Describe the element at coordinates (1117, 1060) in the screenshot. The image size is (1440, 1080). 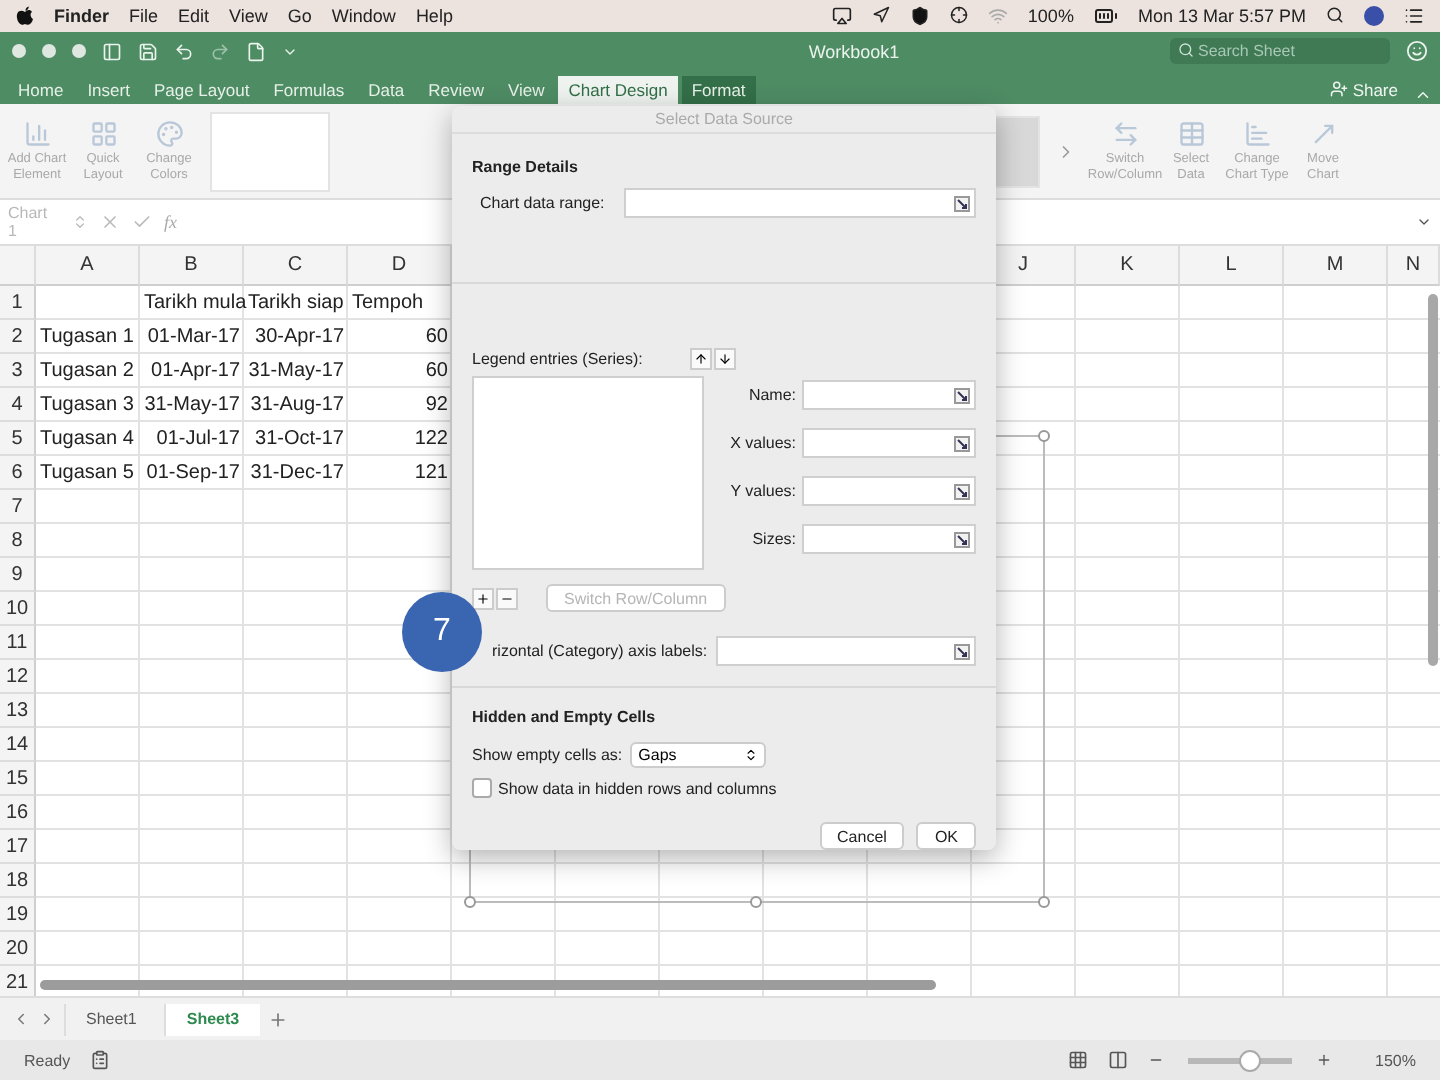
I see `page-layout-icon` at that location.